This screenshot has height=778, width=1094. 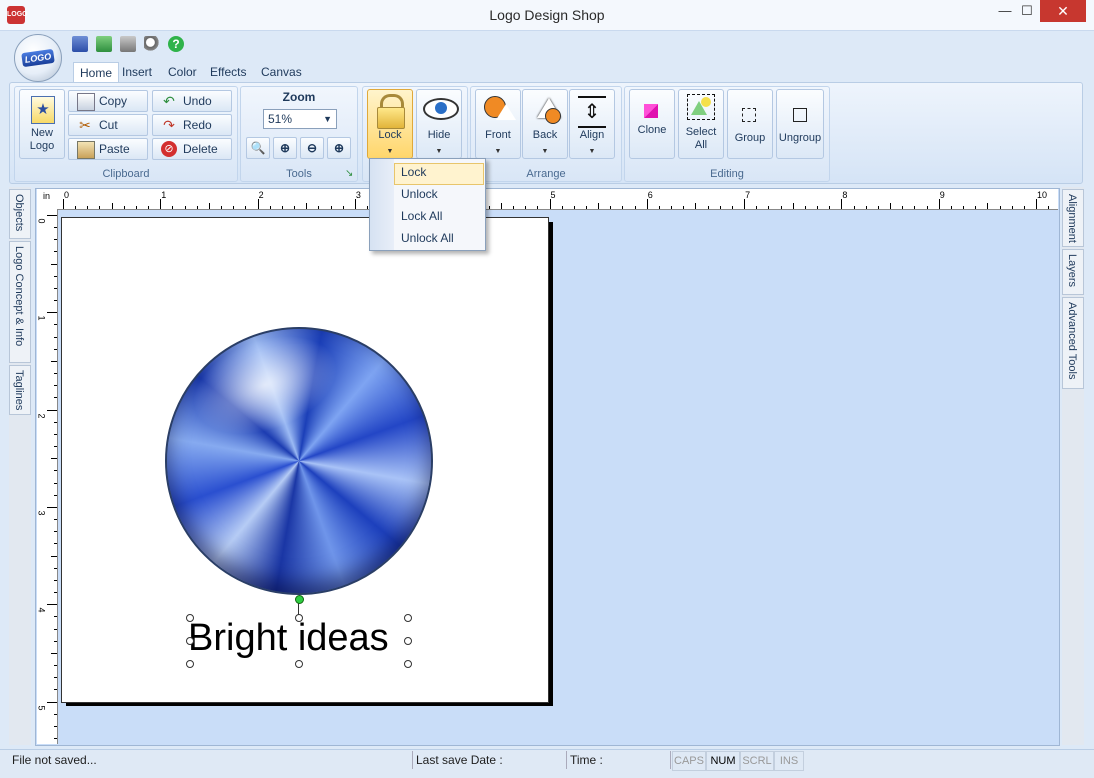 What do you see at coordinates (258, 148) in the screenshot?
I see `zoom-fit-button: 🔍` at bounding box center [258, 148].